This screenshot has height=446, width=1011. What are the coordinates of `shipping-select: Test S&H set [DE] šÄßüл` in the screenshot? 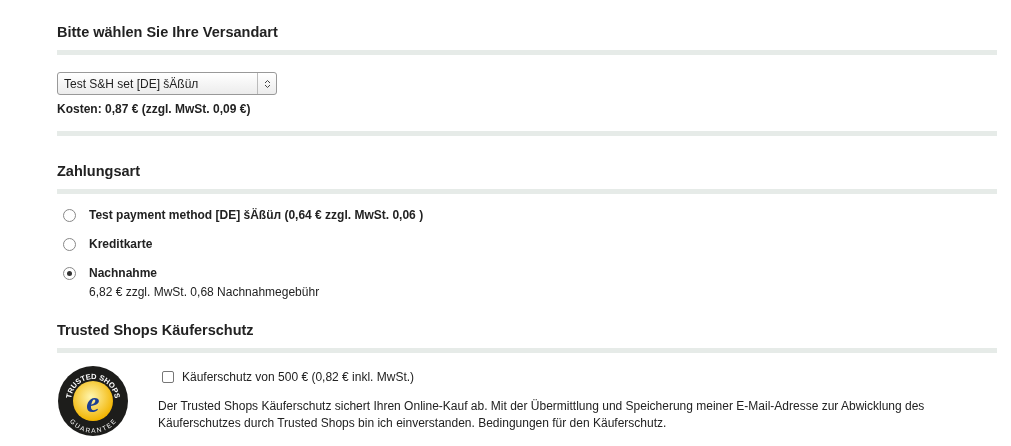 It's located at (167, 83).